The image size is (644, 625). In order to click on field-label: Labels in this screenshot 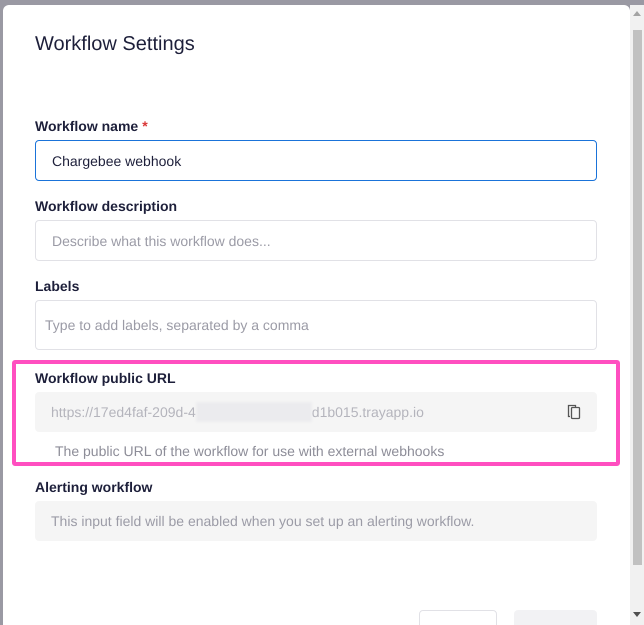, I will do `click(57, 286)`.